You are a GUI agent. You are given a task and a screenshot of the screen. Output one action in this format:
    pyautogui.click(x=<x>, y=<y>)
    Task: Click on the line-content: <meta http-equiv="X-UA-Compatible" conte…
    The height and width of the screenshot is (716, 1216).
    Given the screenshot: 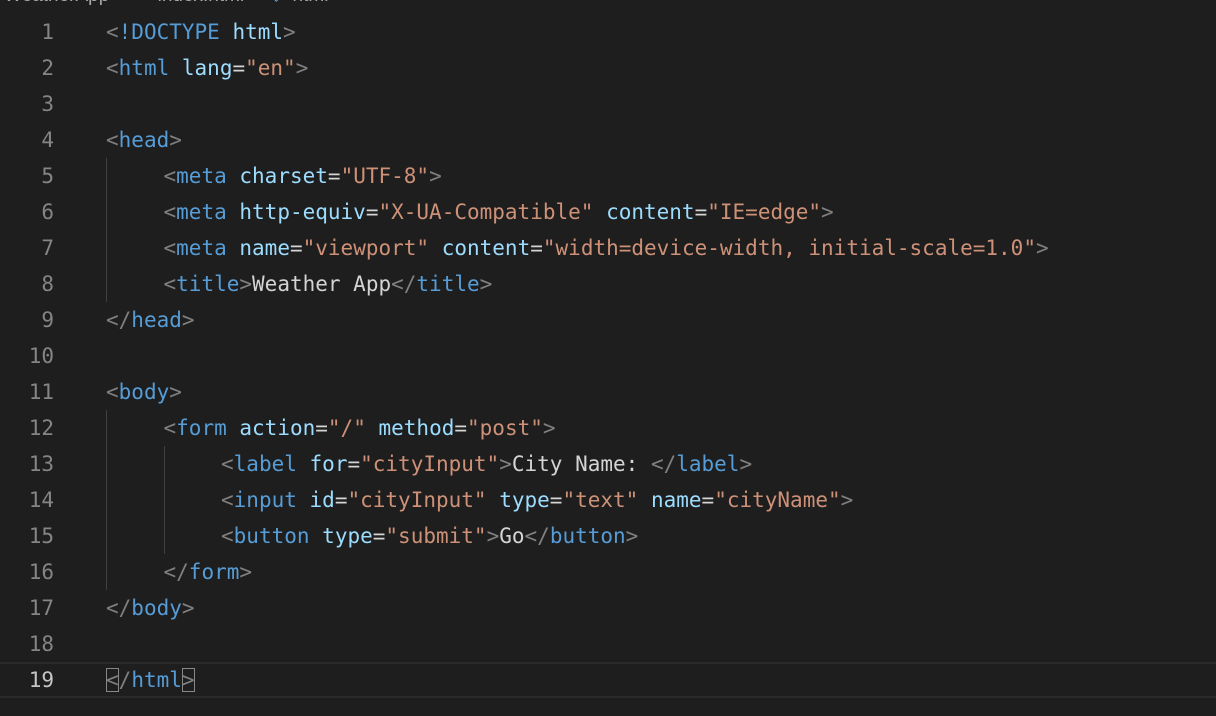 What is the action you would take?
    pyautogui.click(x=499, y=212)
    